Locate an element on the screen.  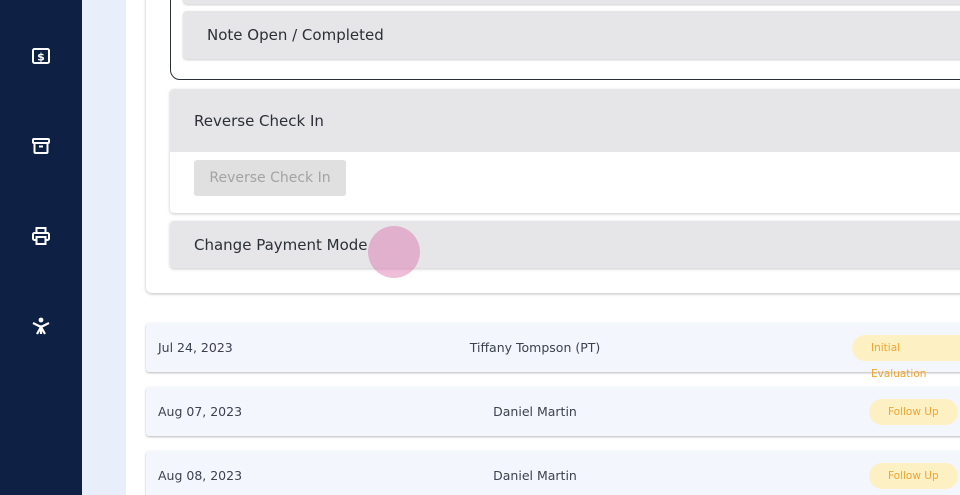
visit-provider: Tiffany Tompson (PT) is located at coordinates (535, 347).